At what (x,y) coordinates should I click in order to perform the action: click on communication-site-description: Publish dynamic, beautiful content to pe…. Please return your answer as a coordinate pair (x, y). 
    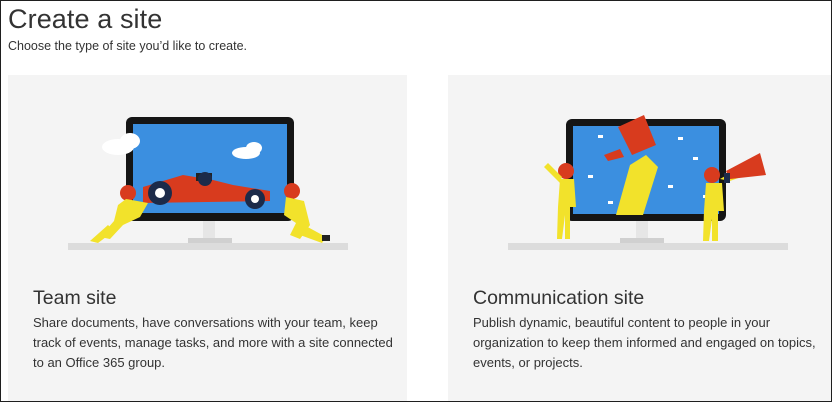
    Looking at the image, I should click on (644, 342).